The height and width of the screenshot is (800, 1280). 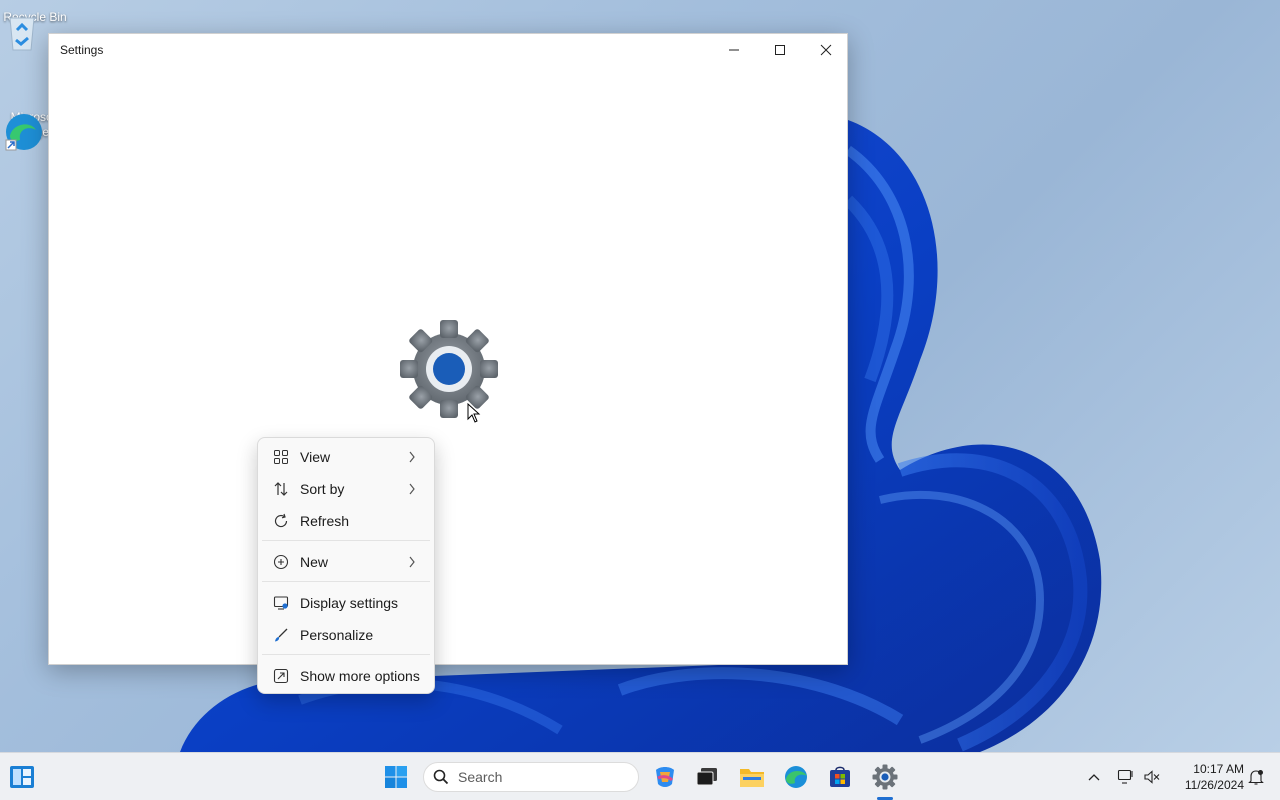 I want to click on menu-item-view: View, so click(x=346, y=457).